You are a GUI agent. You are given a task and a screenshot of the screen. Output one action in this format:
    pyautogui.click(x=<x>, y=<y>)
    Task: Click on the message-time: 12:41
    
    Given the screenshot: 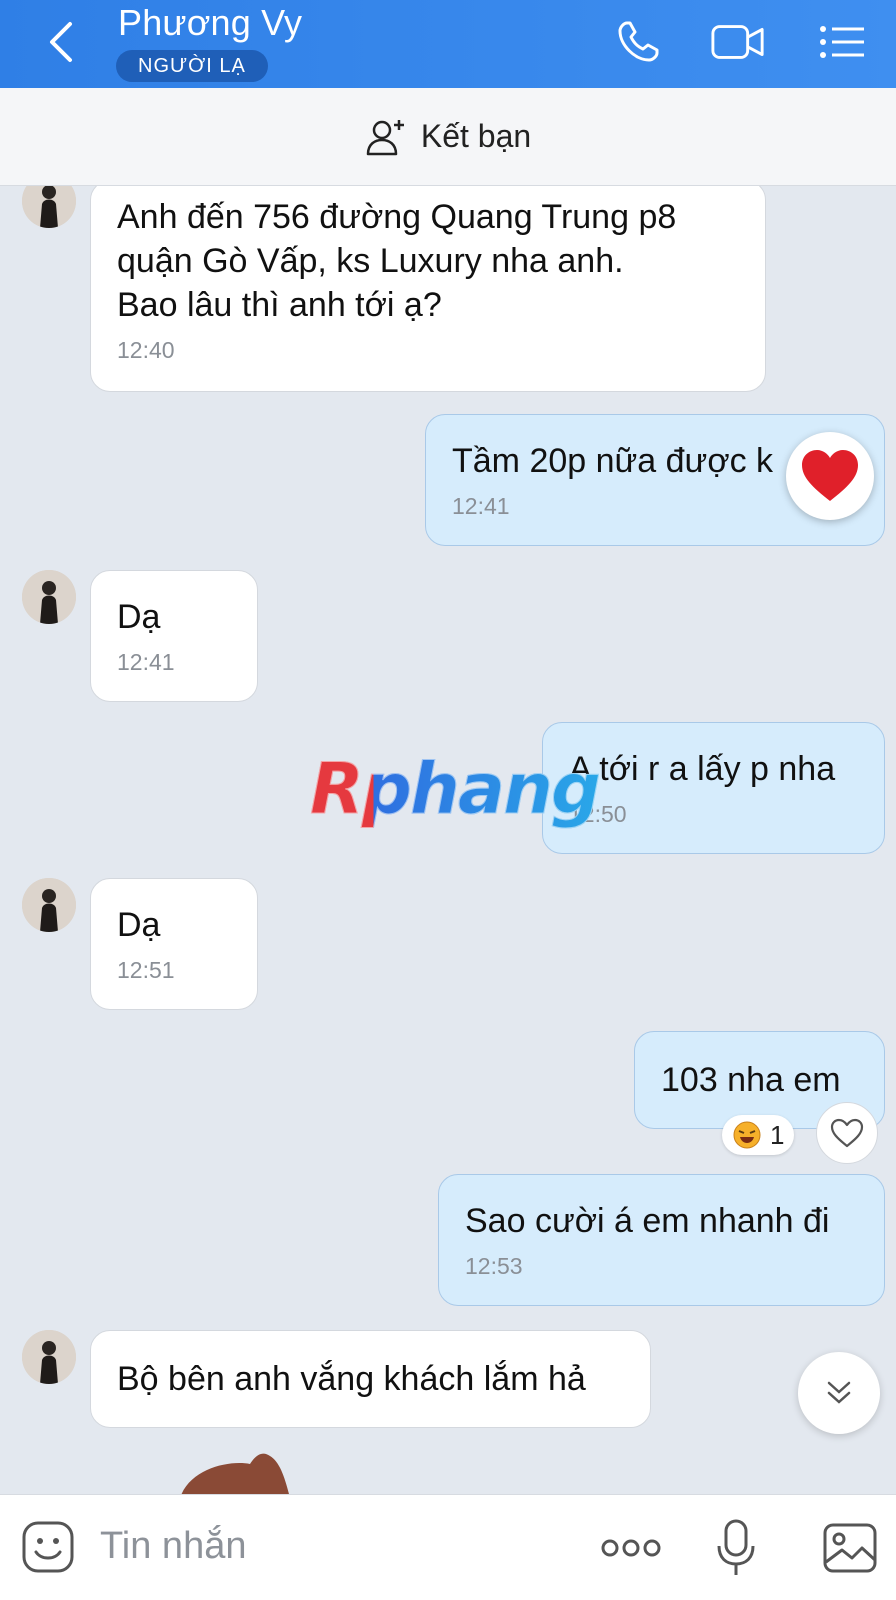 What is the action you would take?
    pyautogui.click(x=146, y=662)
    